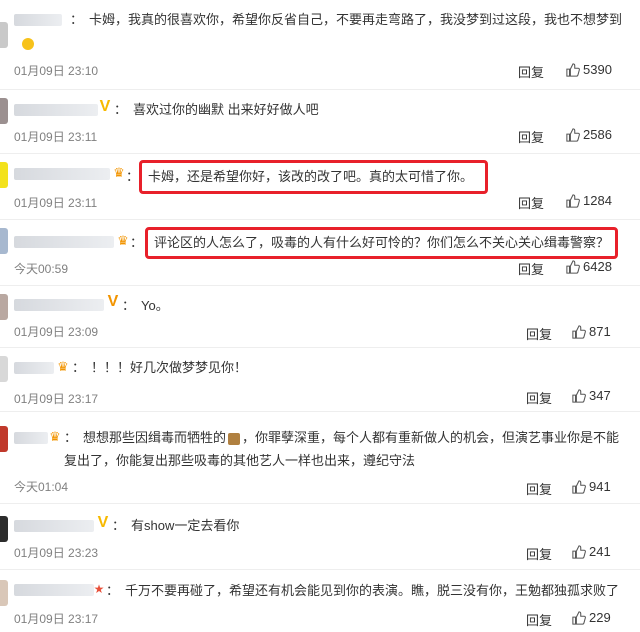 This screenshot has width=640, height=632. Describe the element at coordinates (597, 134) in the screenshot. I see `like-count: 2586` at that location.